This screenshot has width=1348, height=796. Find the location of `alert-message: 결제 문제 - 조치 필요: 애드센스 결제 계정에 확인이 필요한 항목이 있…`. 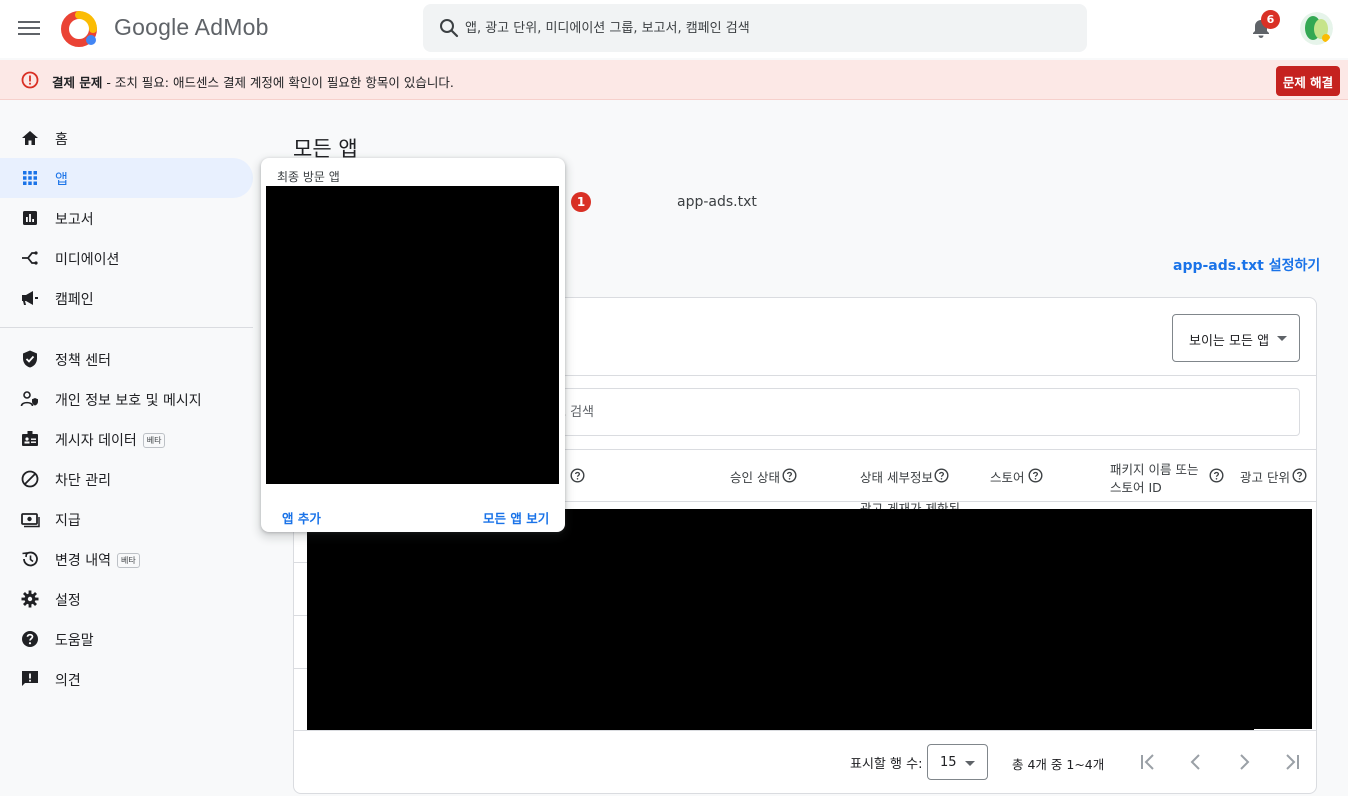

alert-message: 결제 문제 - 조치 필요: 애드센스 결제 계정에 확인이 필요한 항목이 있… is located at coordinates (253, 81).